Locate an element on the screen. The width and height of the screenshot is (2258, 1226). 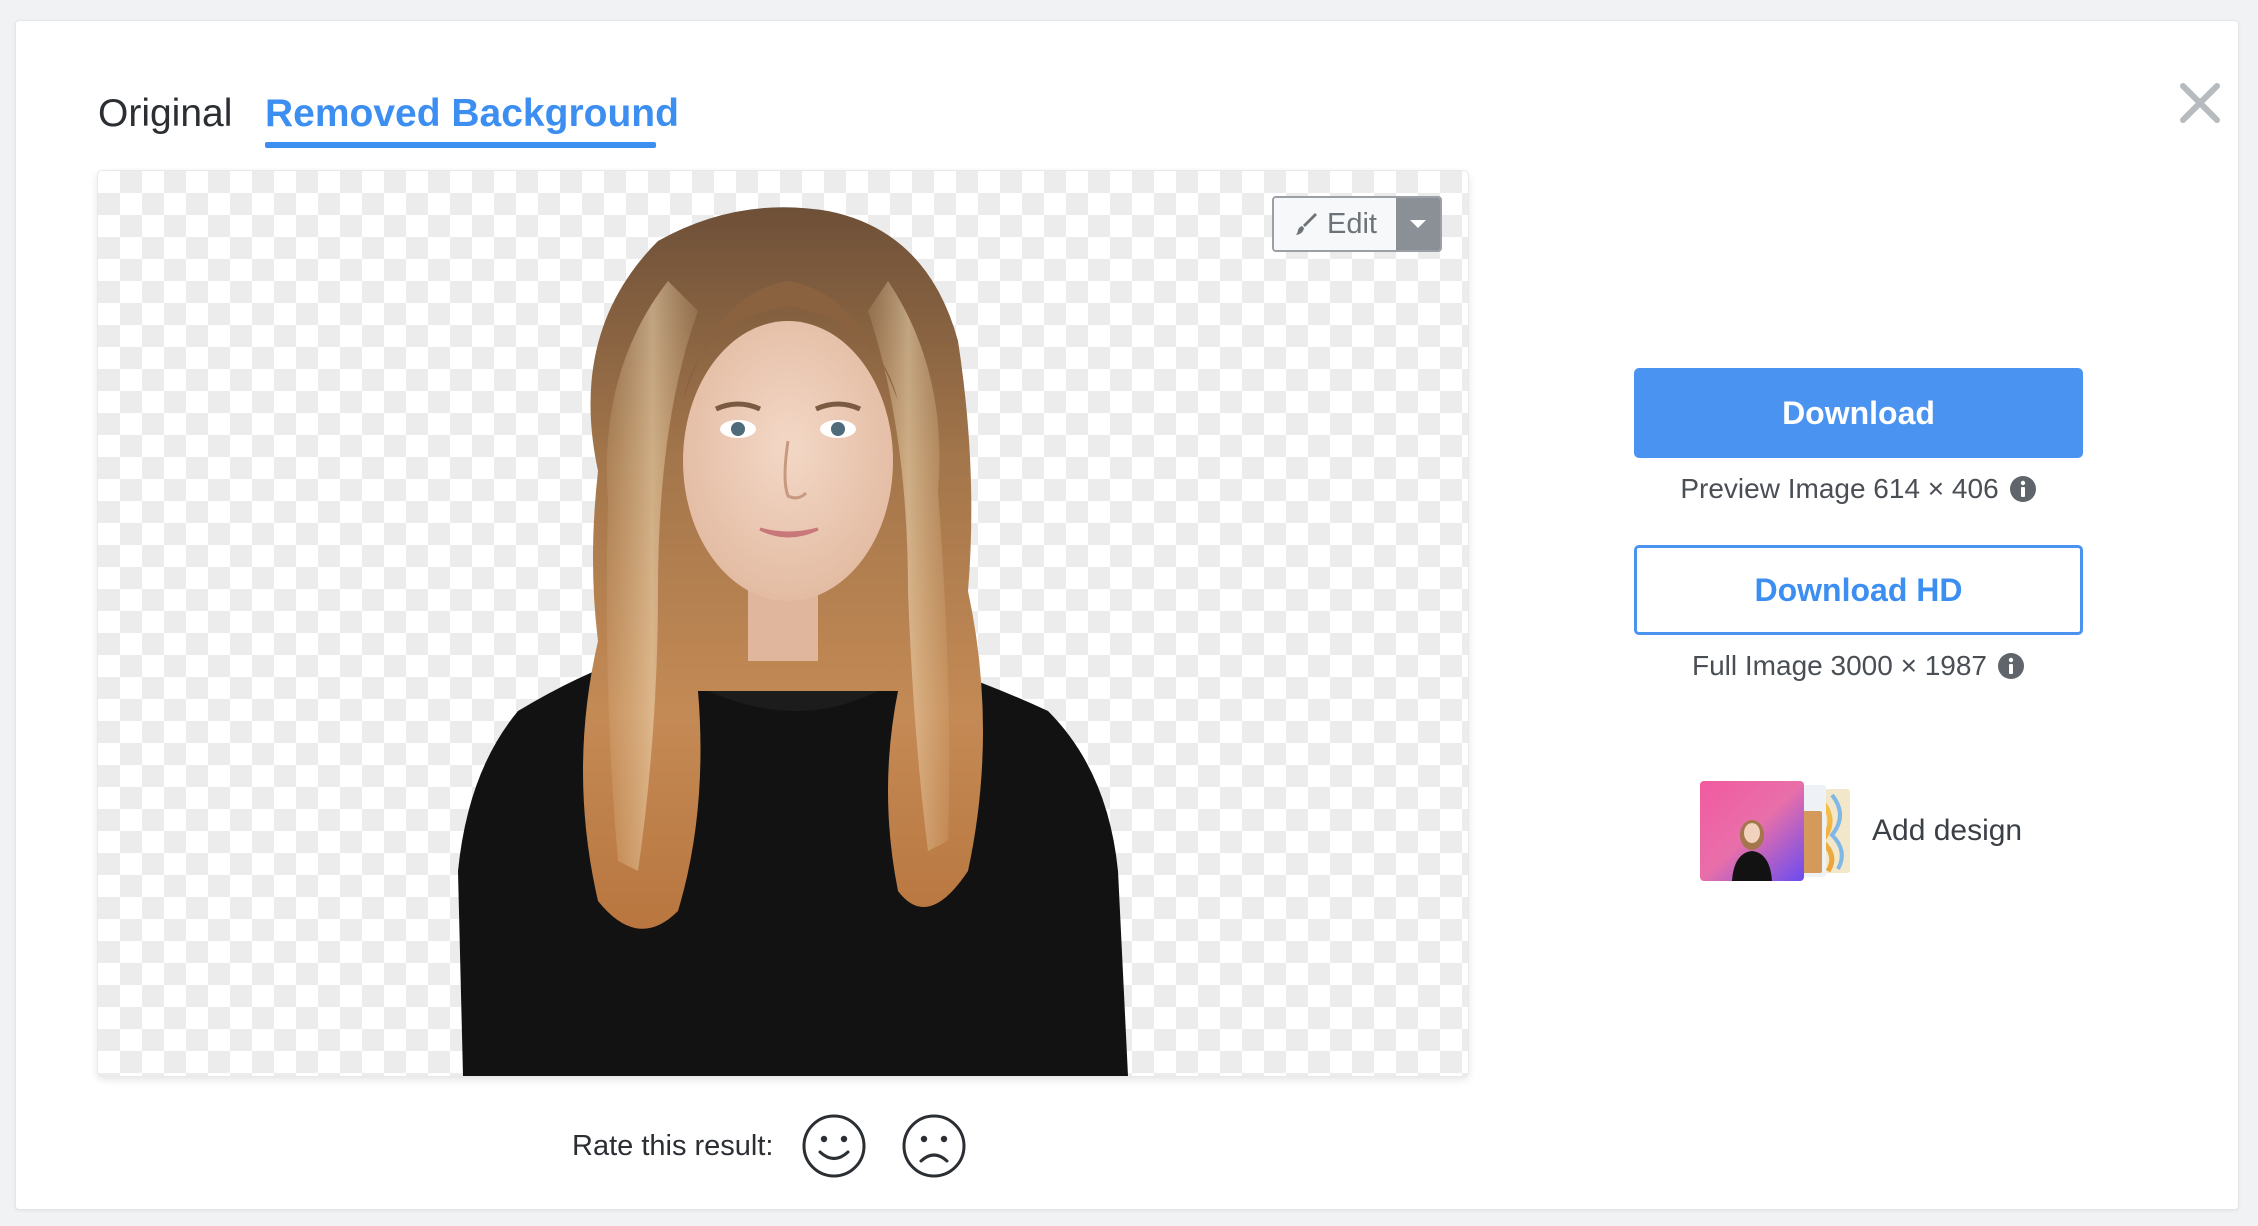
edit-button-group: Edit is located at coordinates (1357, 224).